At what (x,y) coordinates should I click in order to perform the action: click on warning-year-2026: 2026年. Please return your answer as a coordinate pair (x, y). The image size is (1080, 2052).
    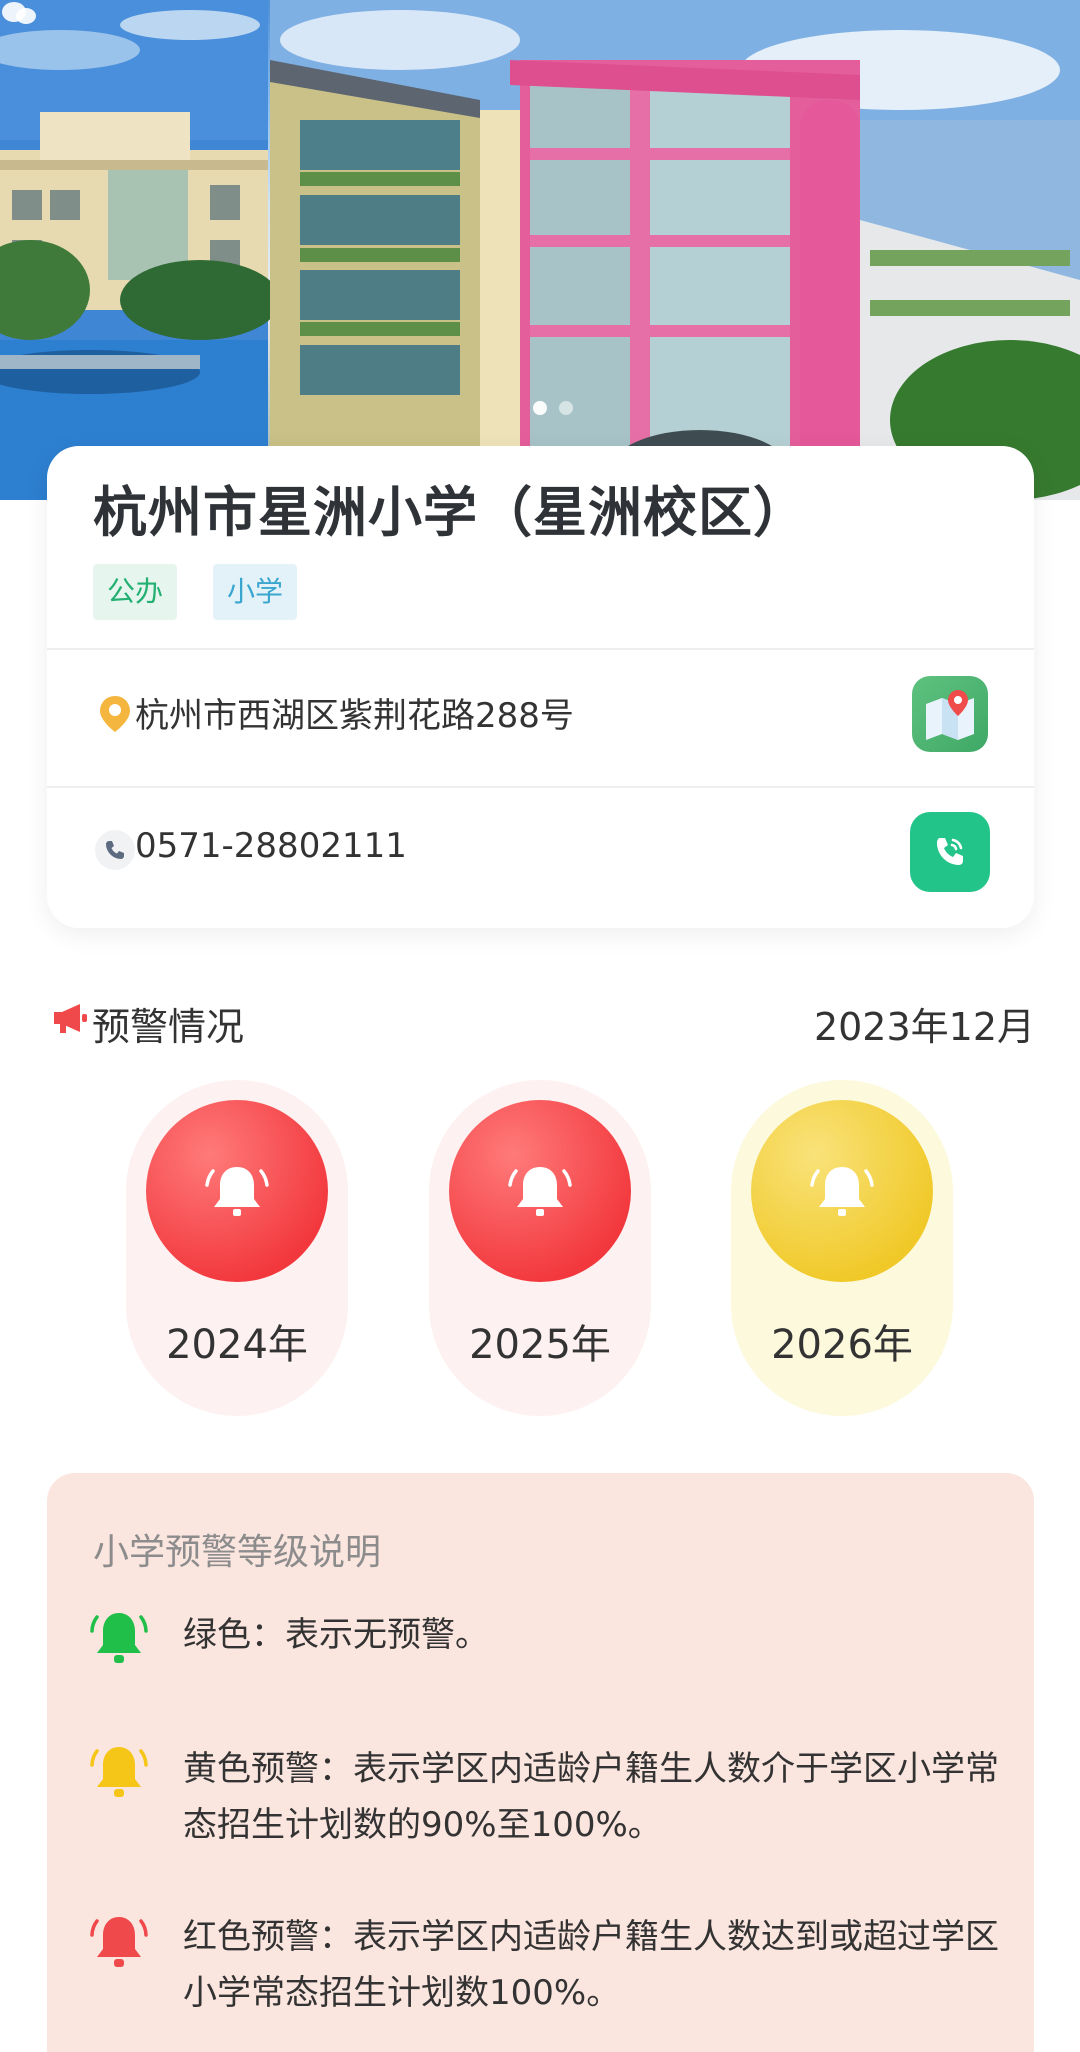
    Looking at the image, I should click on (842, 1248).